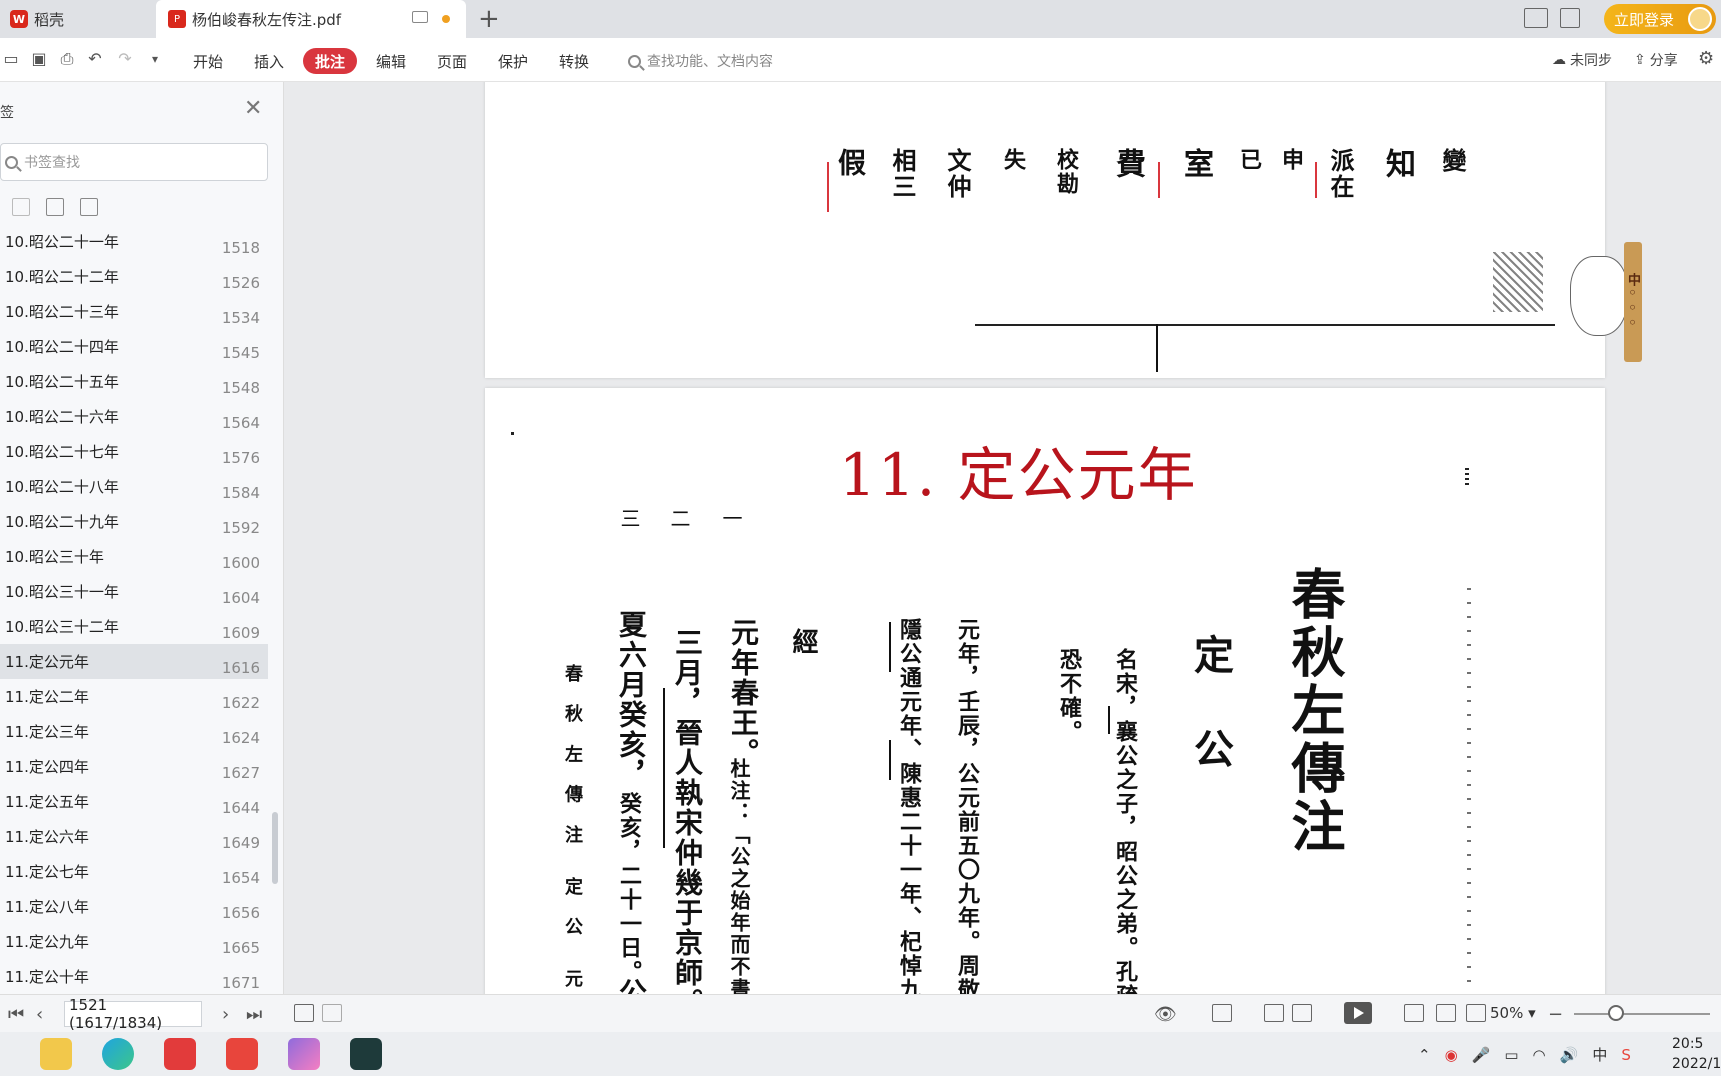  I want to click on bookmark-item: 11.定公元年 1616, so click(134, 661).